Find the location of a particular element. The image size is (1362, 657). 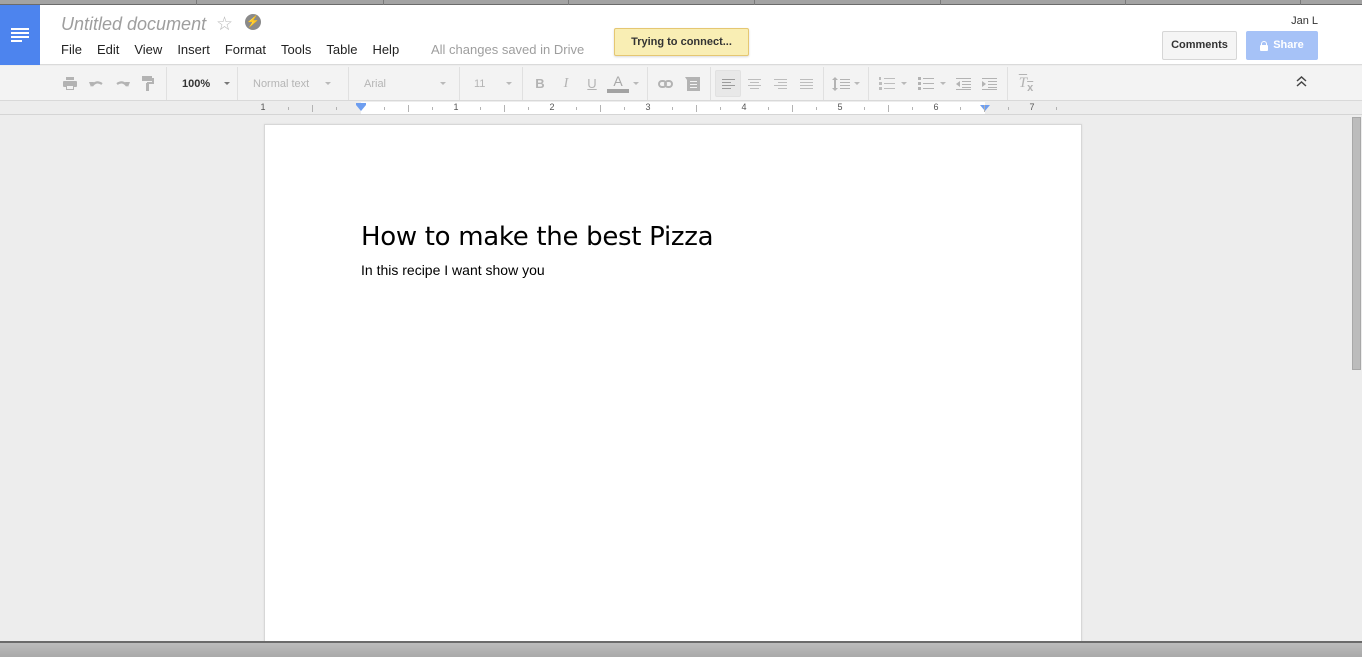

paragraph-style-select: Normal text is located at coordinates (295, 83).